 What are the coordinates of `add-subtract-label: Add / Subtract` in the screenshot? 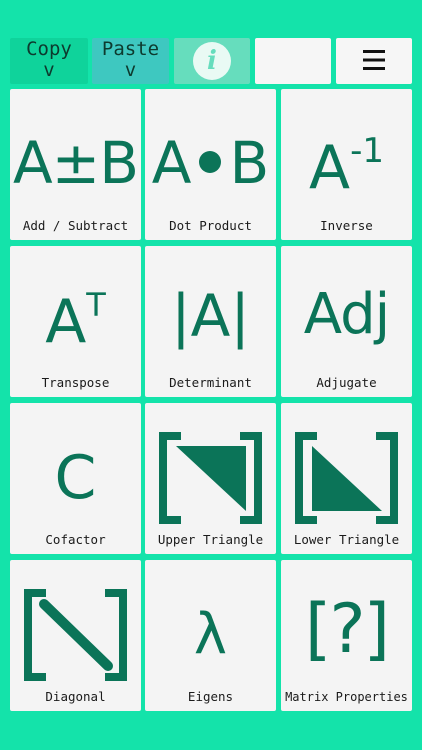 It's located at (75, 225).